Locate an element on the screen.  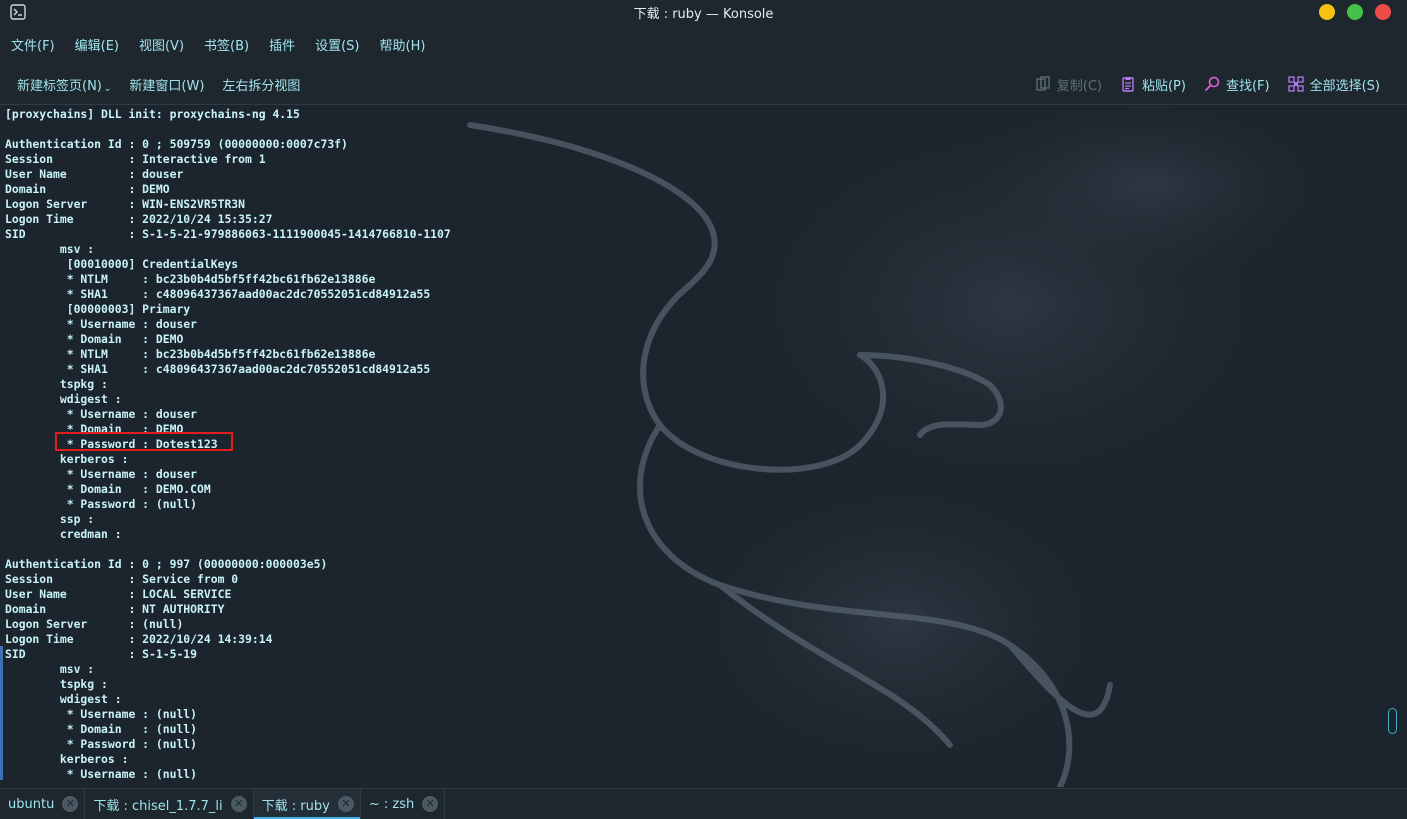
new-window-button: 新建窗口(W) is located at coordinates (166, 84).